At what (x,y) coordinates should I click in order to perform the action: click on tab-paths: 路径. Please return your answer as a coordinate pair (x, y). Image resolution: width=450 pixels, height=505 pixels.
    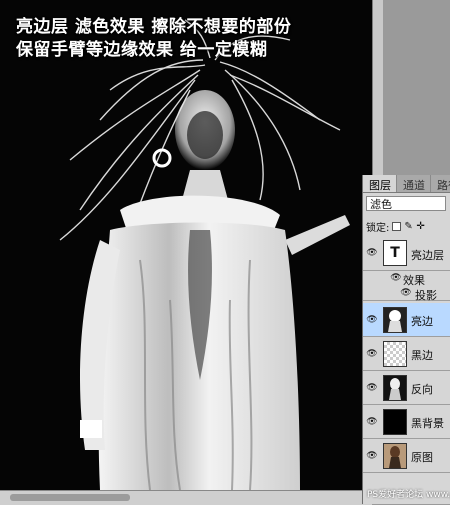
    Looking at the image, I should click on (440, 183).